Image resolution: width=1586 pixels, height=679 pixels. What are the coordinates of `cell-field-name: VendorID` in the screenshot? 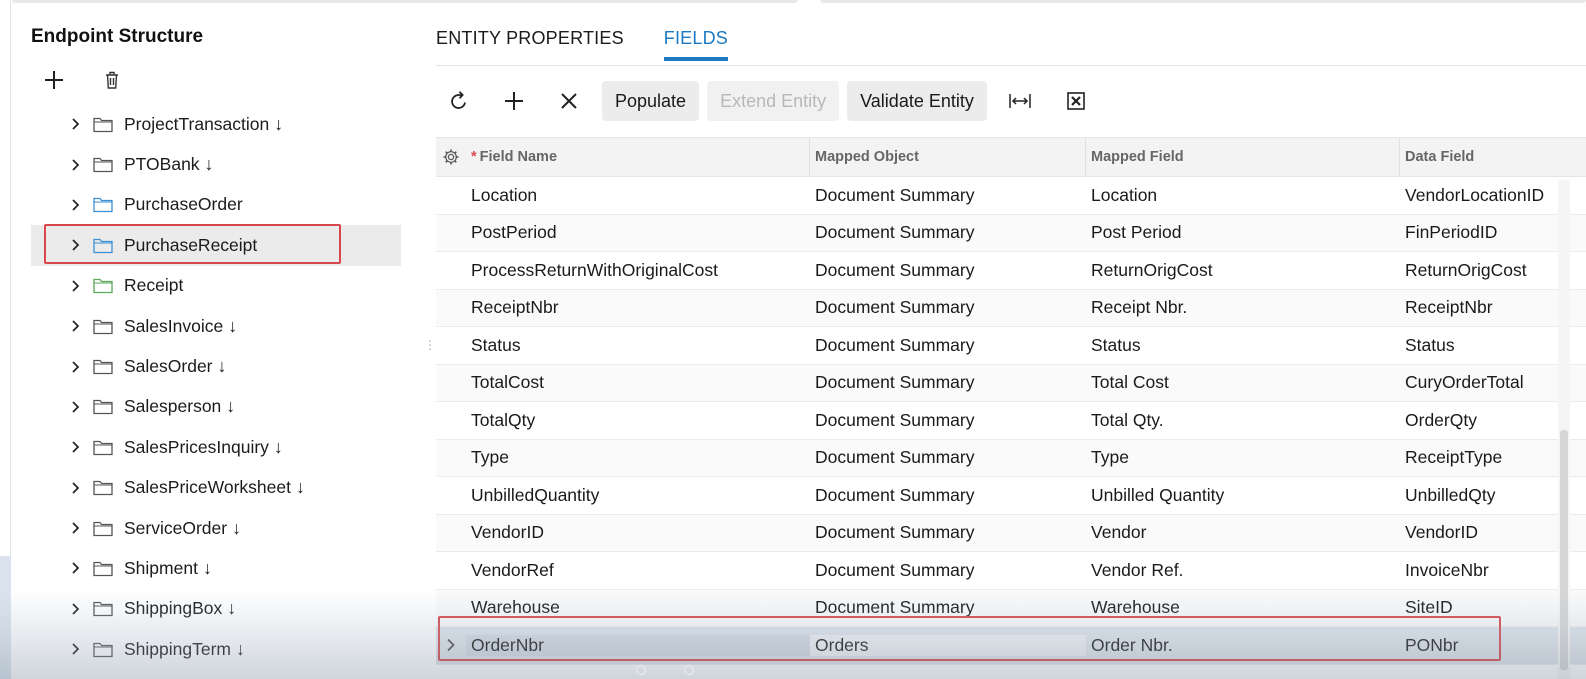 It's located at (638, 532).